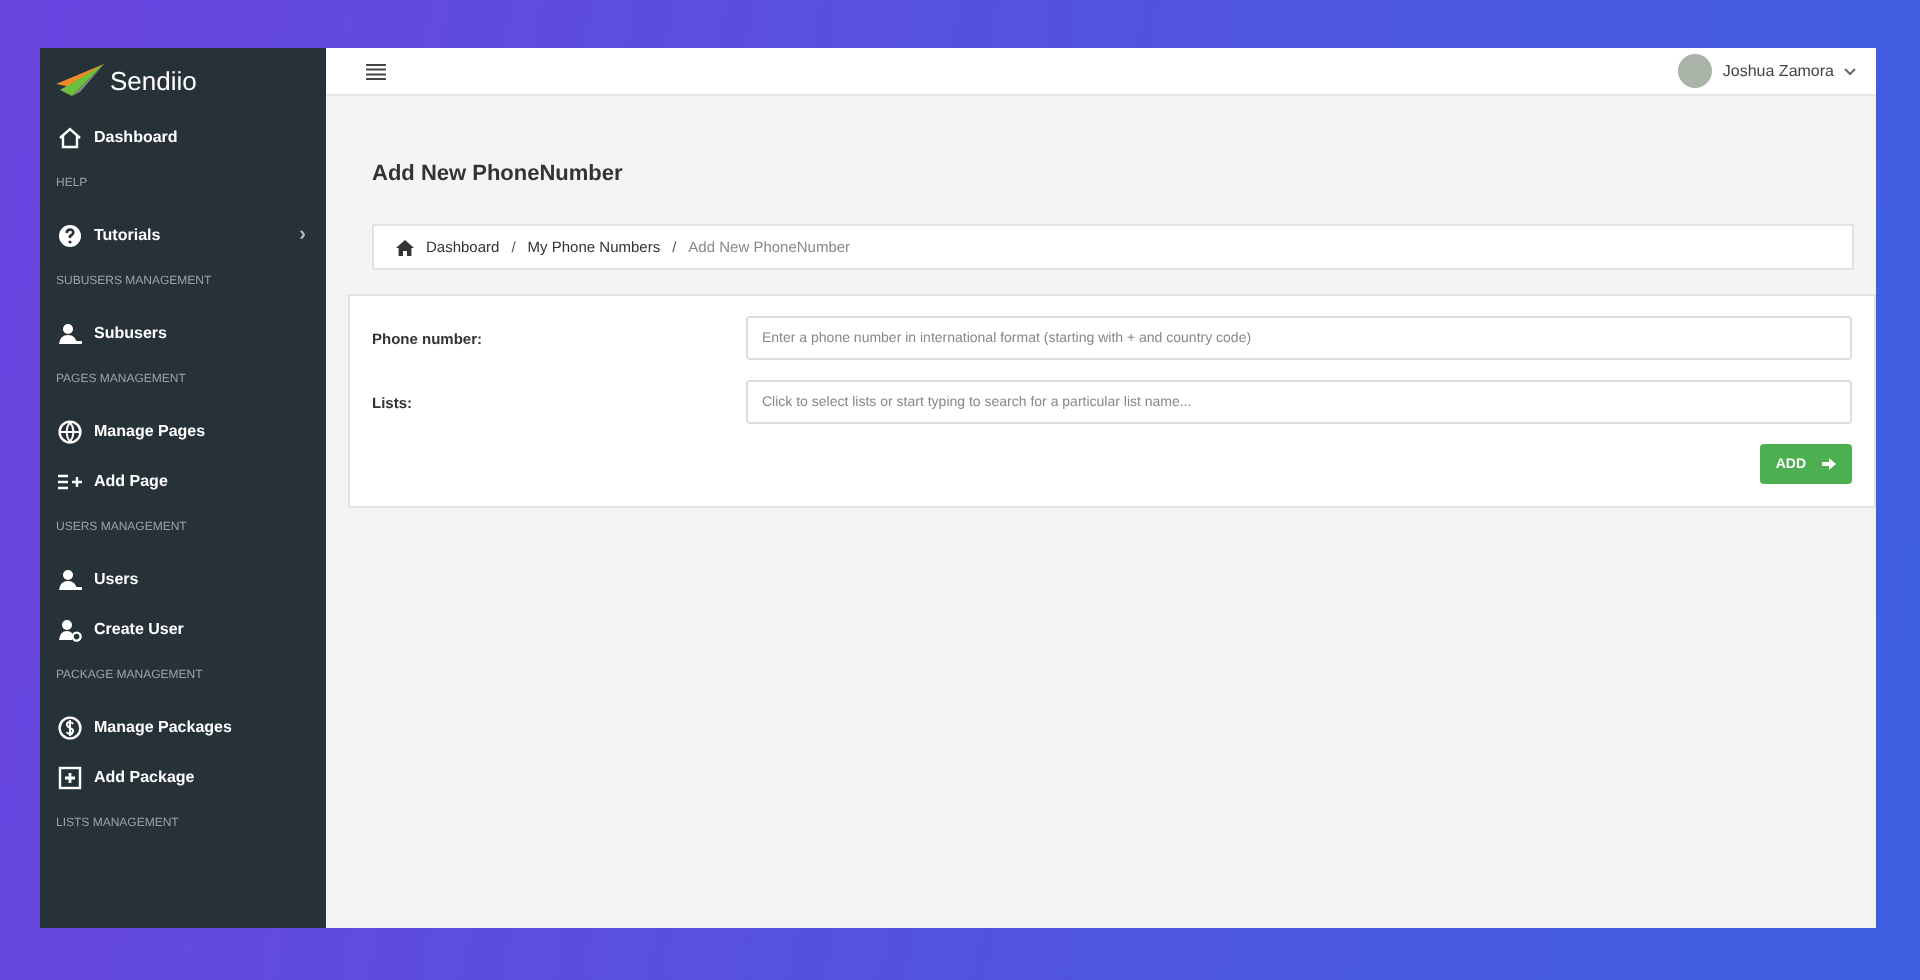  I want to click on sidebar-item: Manage Pages, so click(183, 431).